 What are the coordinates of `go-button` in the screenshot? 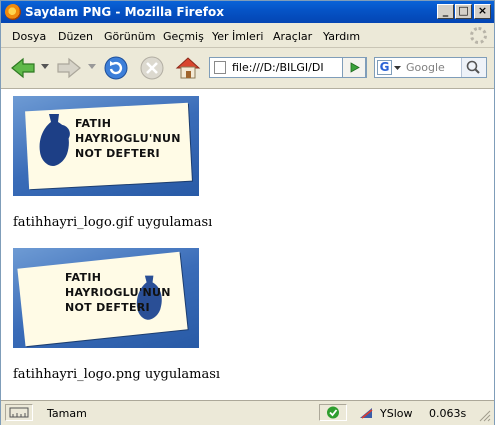 It's located at (354, 67).